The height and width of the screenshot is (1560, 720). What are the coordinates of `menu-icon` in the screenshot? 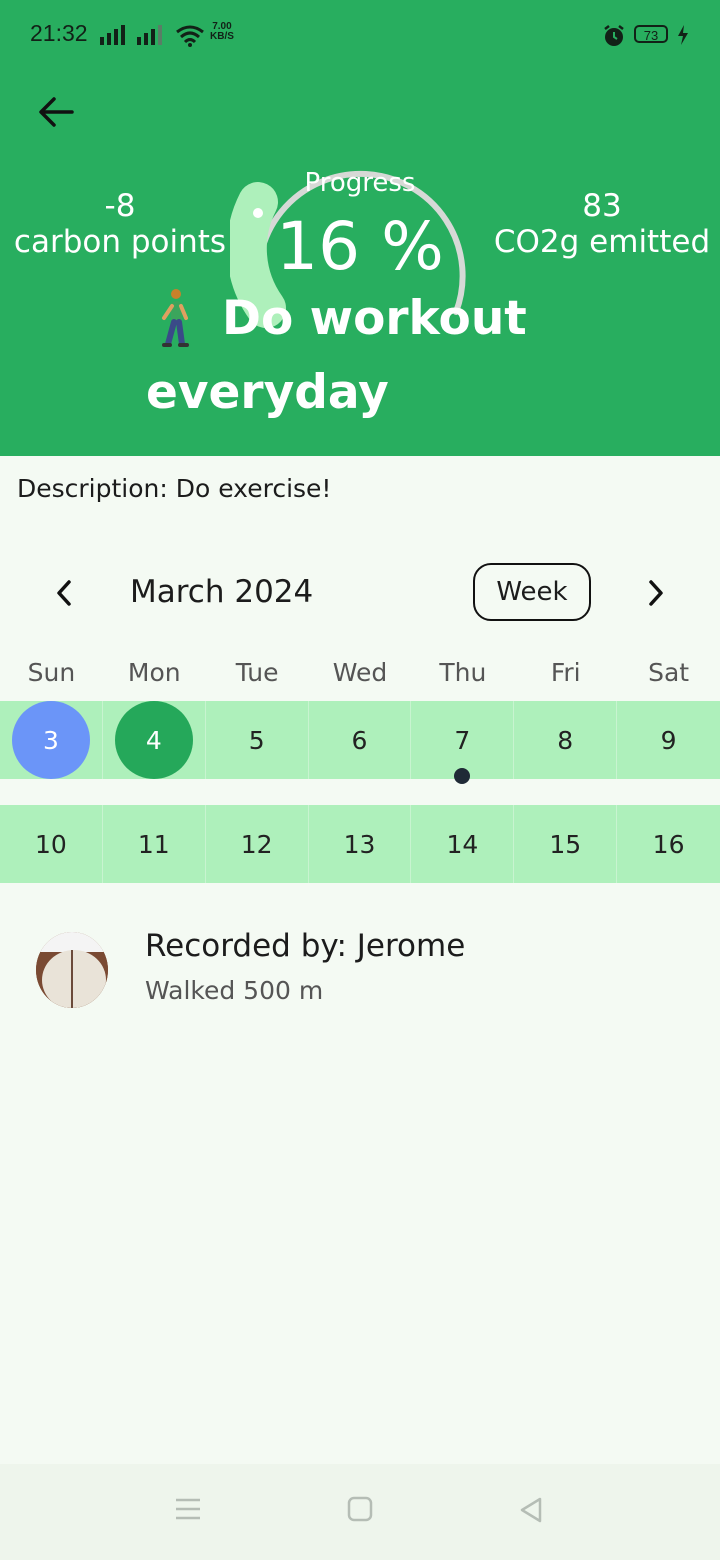 It's located at (188, 1509).